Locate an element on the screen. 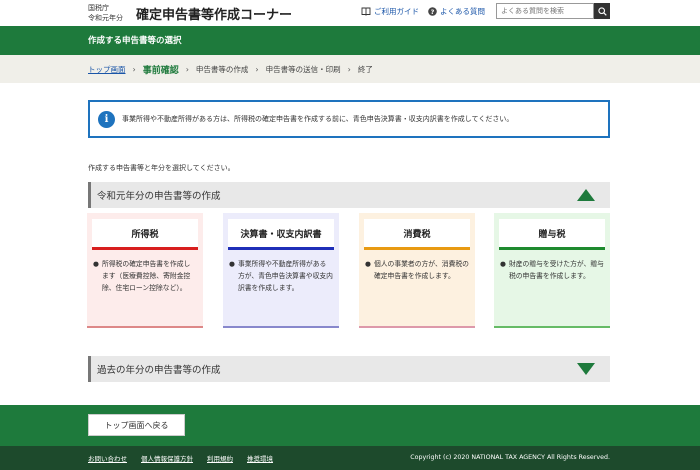  card-title: 消費税 is located at coordinates (417, 234).